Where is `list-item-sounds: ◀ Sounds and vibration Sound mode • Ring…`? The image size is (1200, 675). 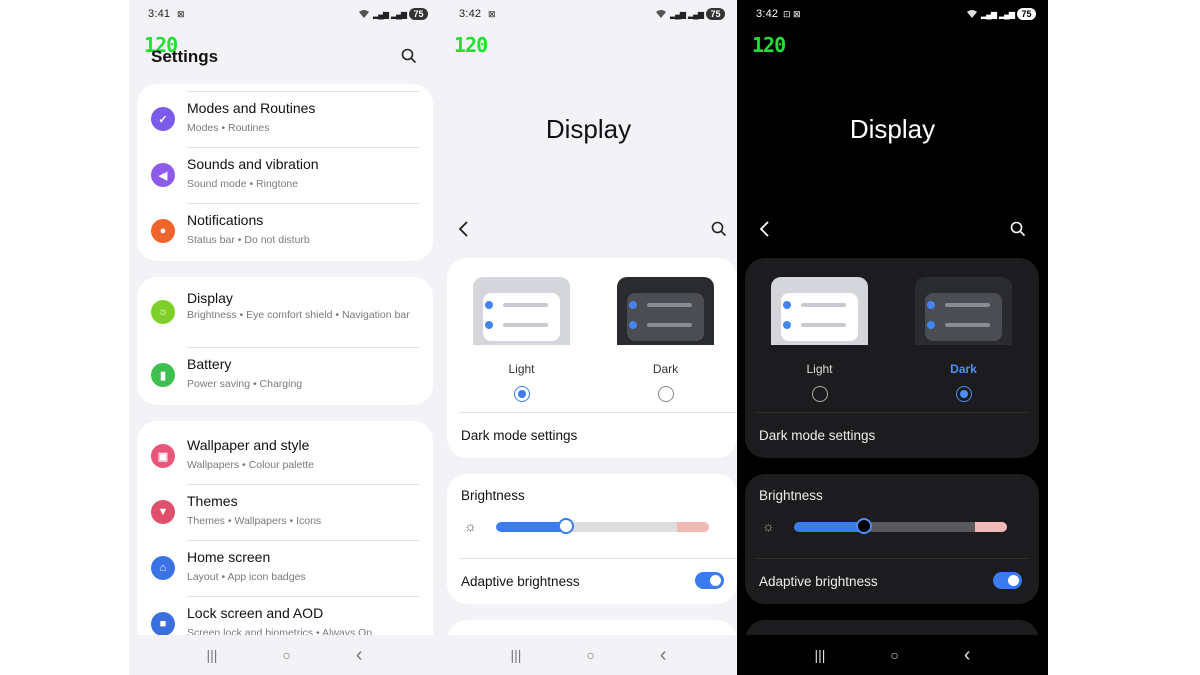
list-item-sounds: ◀ Sounds and vibration Sound mode • Ring… is located at coordinates (285, 175).